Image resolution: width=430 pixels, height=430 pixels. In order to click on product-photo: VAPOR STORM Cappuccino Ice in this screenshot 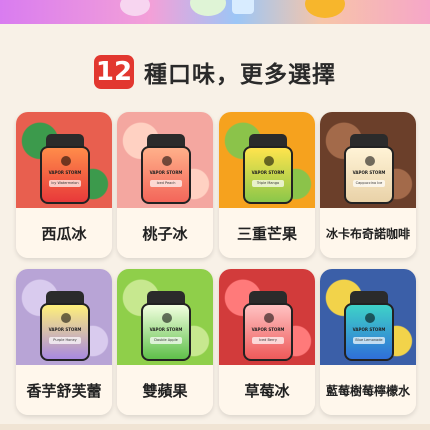, I will do `click(368, 160)`.